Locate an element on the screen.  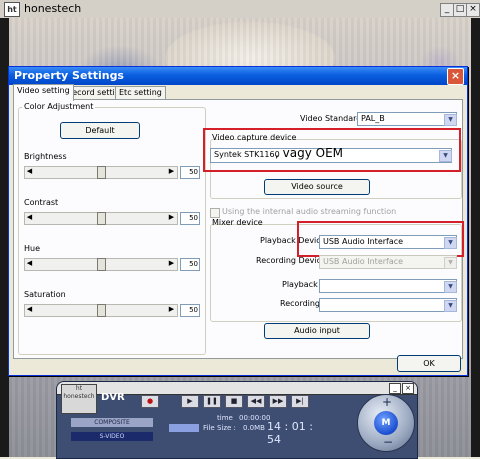
record-button: ● is located at coordinates (150, 401).